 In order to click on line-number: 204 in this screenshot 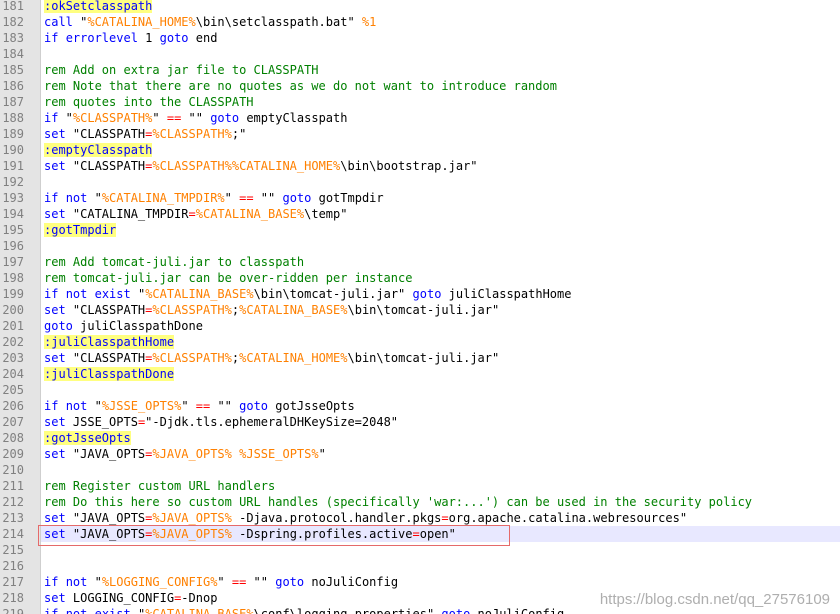, I will do `click(13, 374)`.